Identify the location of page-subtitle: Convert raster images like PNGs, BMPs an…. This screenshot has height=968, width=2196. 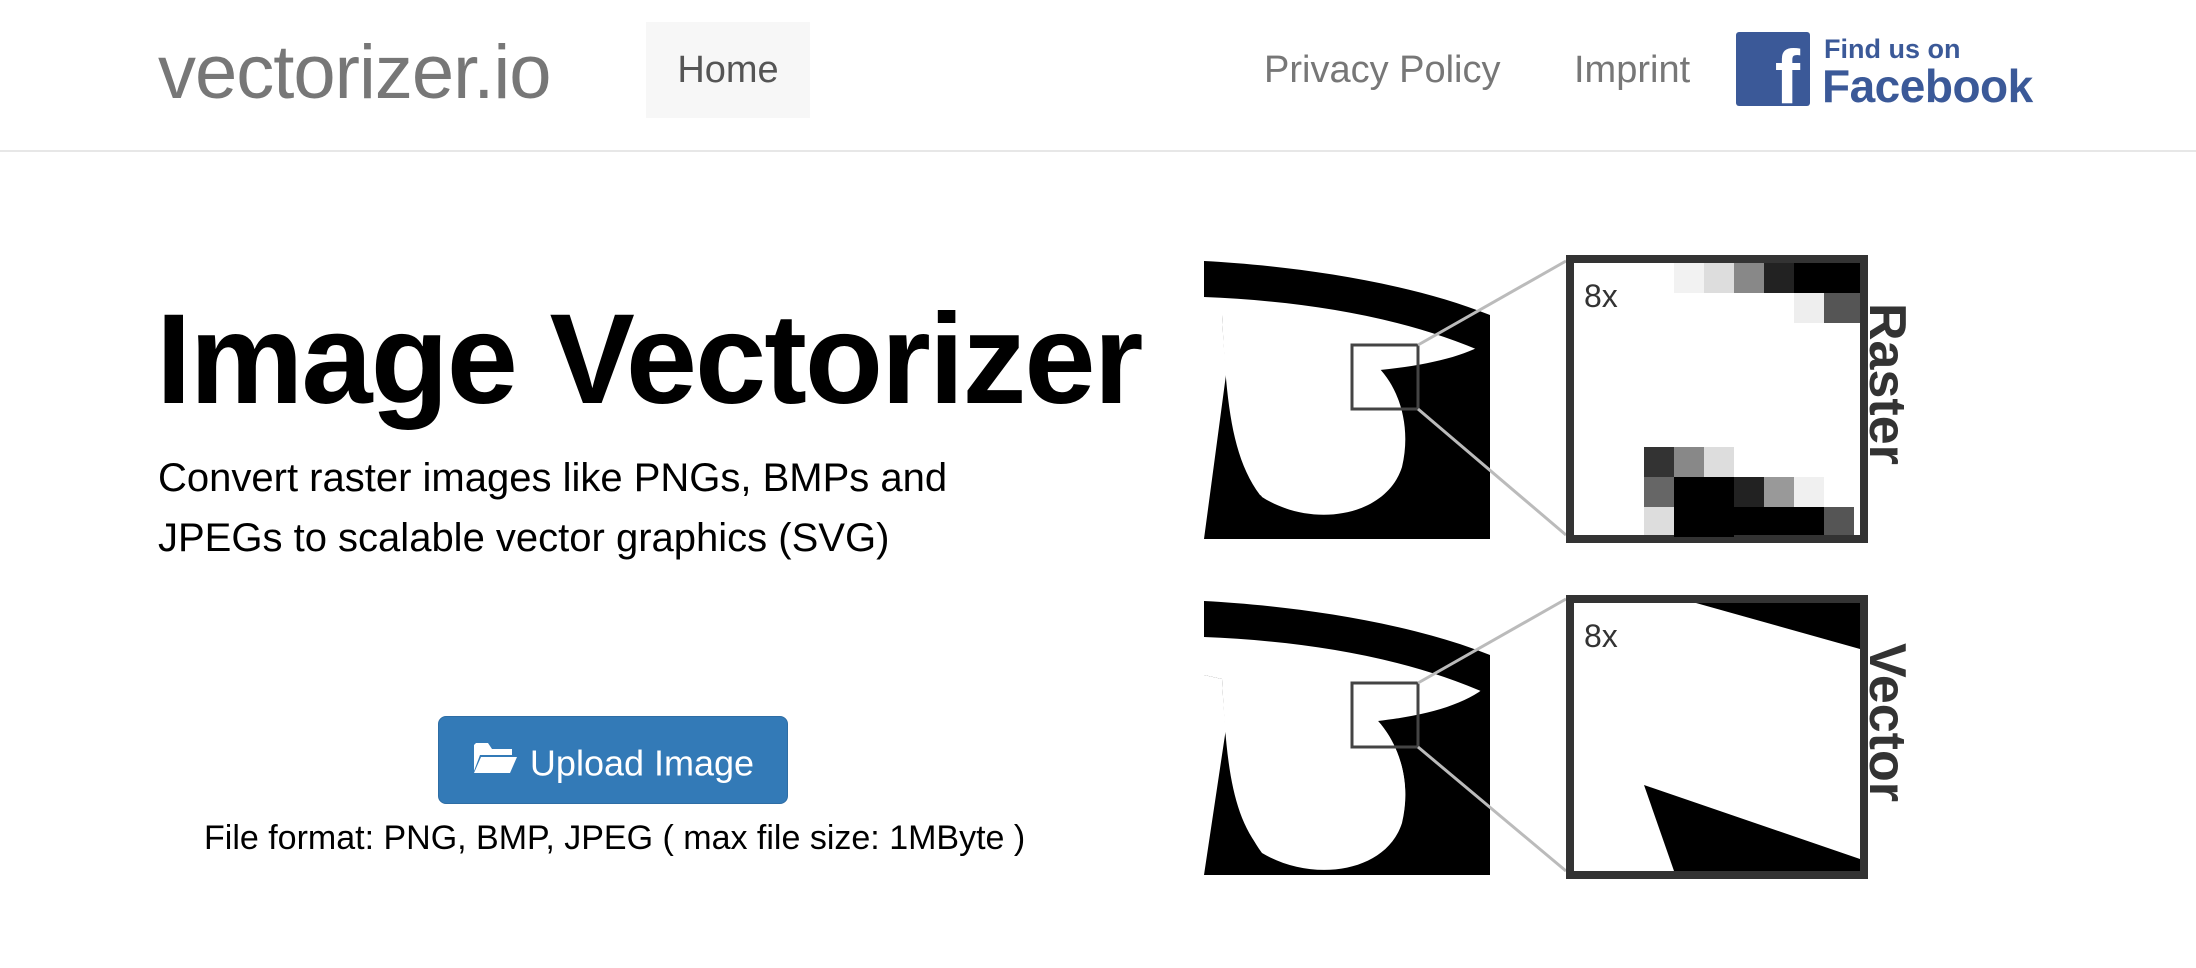
(553, 508).